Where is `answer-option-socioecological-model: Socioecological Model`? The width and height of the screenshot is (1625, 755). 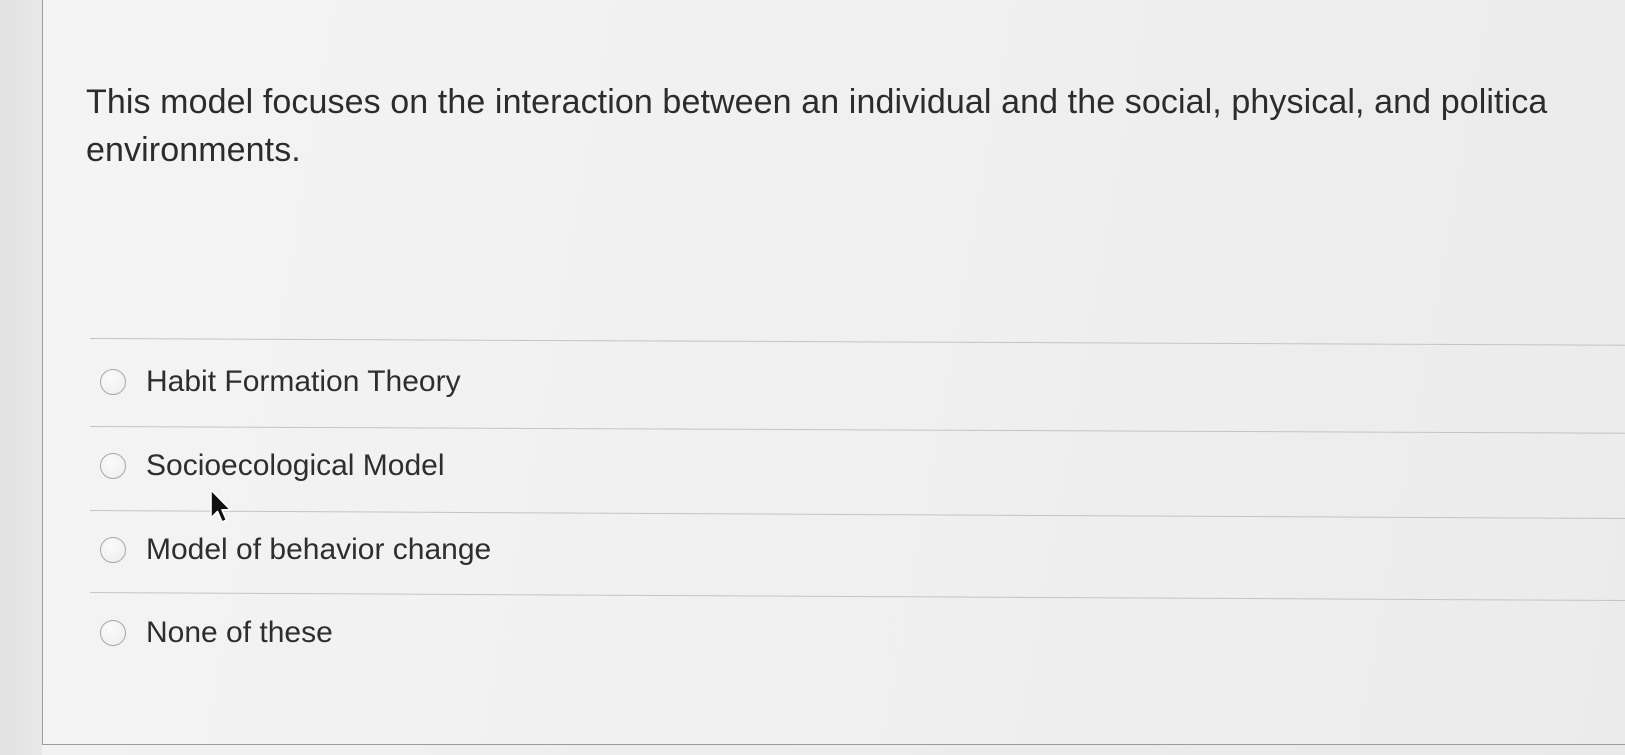 answer-option-socioecological-model: Socioecological Model is located at coordinates (272, 466).